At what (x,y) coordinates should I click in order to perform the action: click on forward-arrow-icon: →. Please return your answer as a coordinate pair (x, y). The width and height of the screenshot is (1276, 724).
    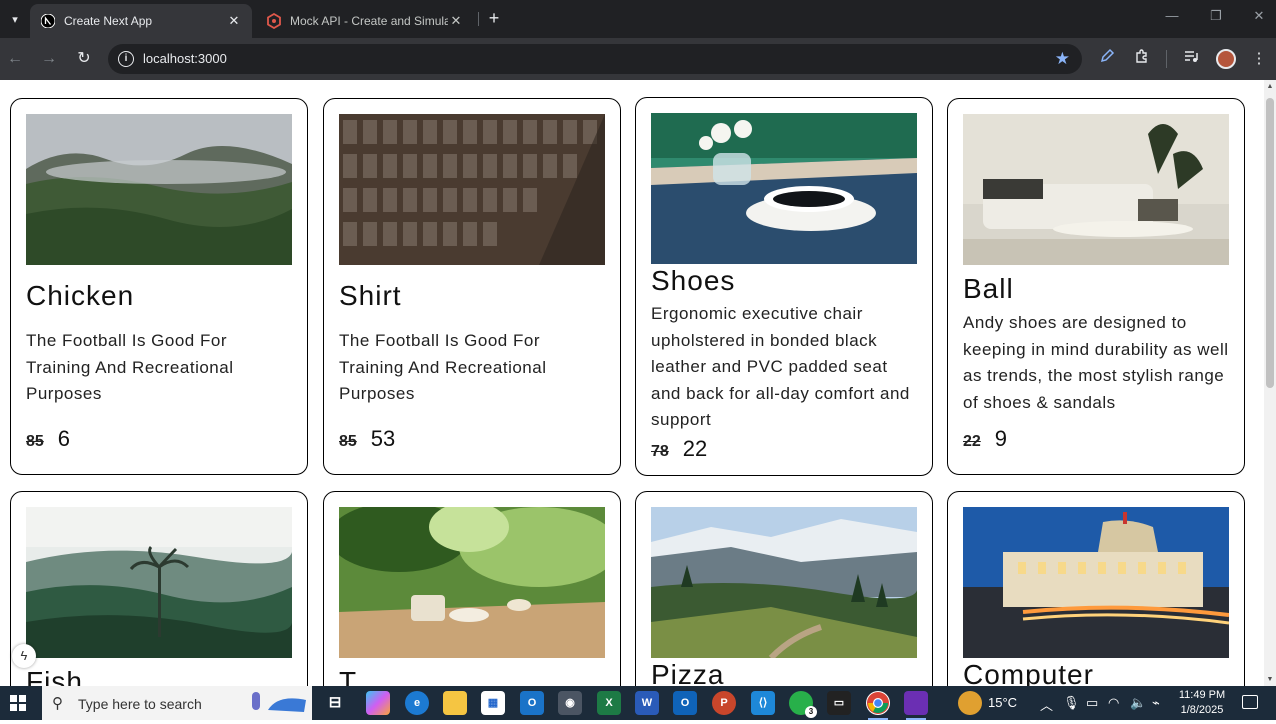
    Looking at the image, I should click on (49, 59).